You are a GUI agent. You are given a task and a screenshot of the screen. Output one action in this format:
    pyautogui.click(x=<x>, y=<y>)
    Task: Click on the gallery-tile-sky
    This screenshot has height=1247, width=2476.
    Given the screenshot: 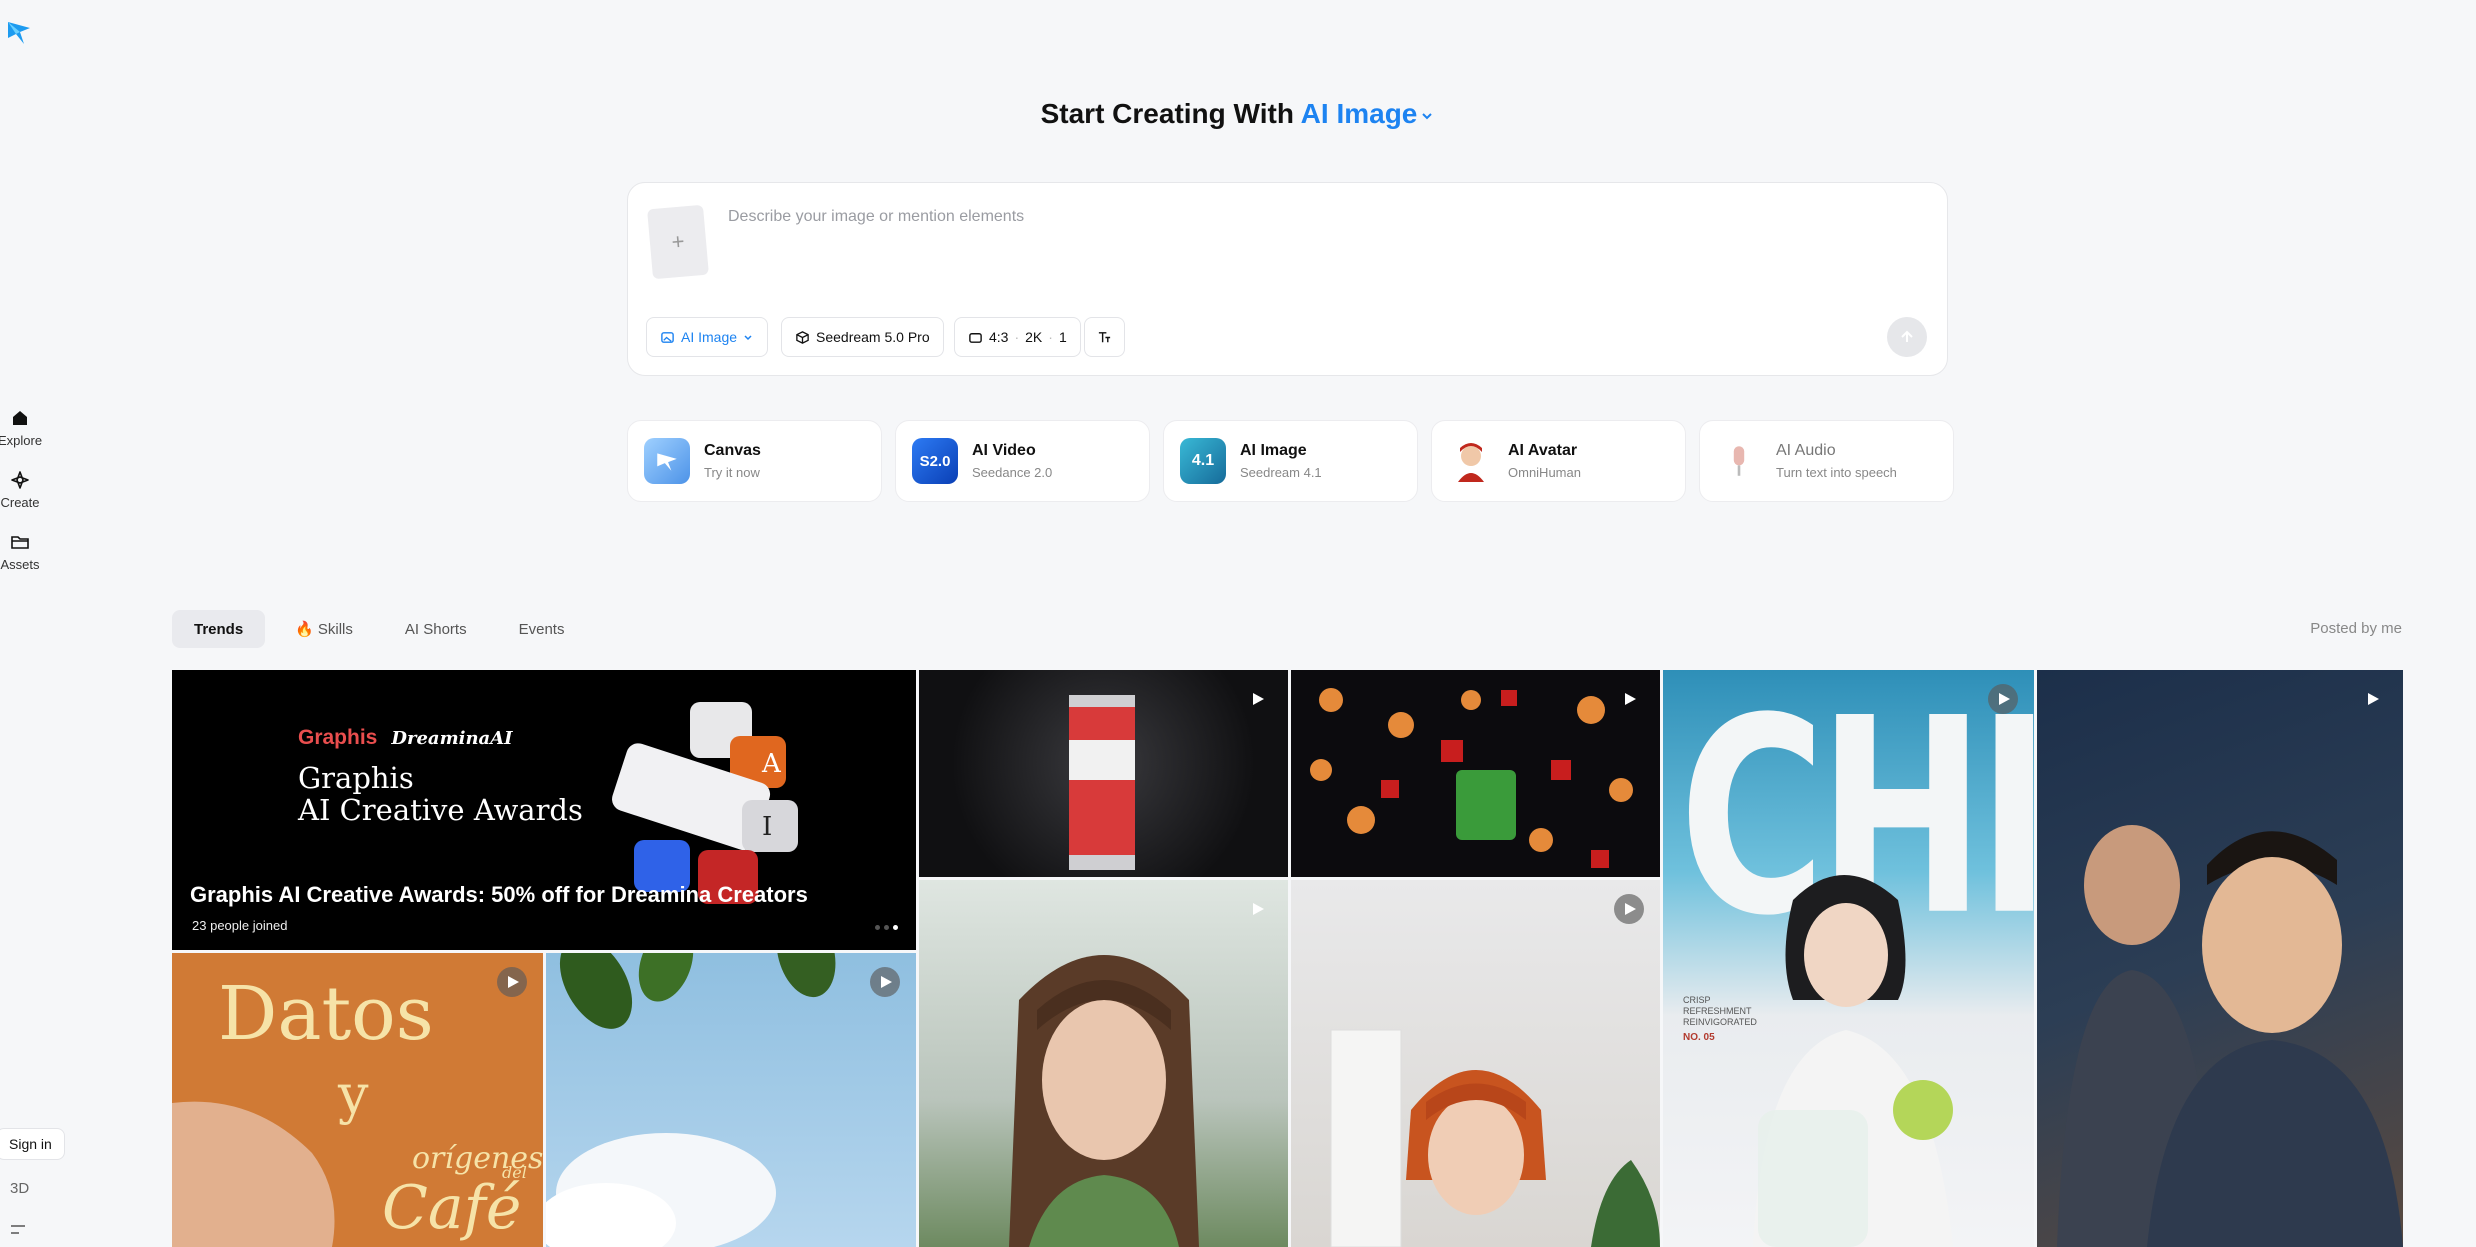 What is the action you would take?
    pyautogui.click(x=731, y=1100)
    